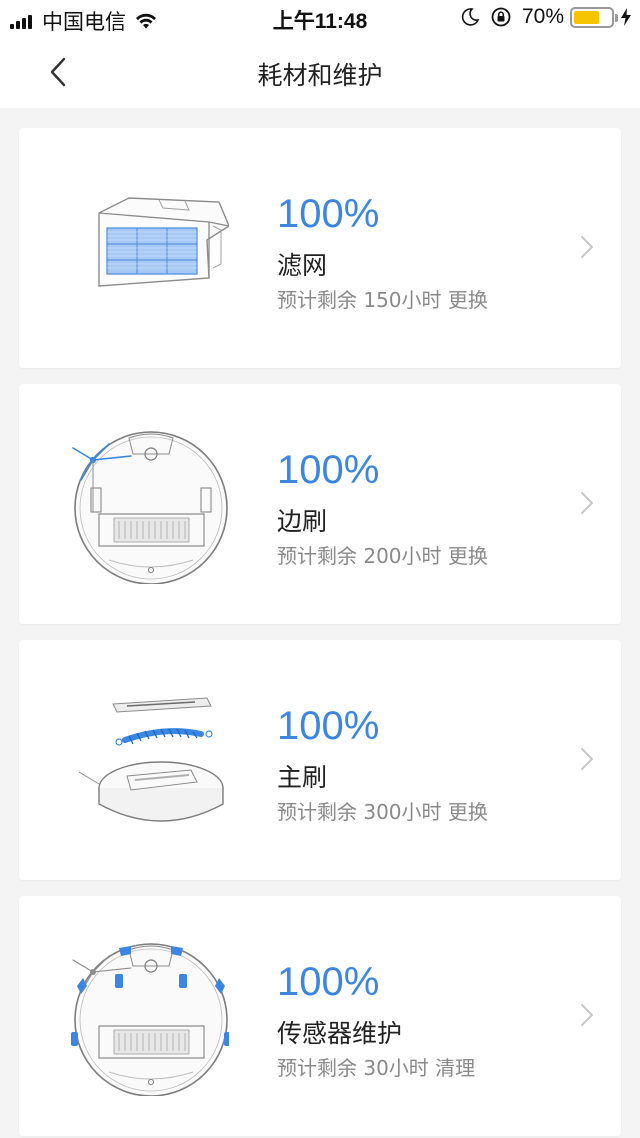  Describe the element at coordinates (470, 17) in the screenshot. I see `moon-icon` at that location.